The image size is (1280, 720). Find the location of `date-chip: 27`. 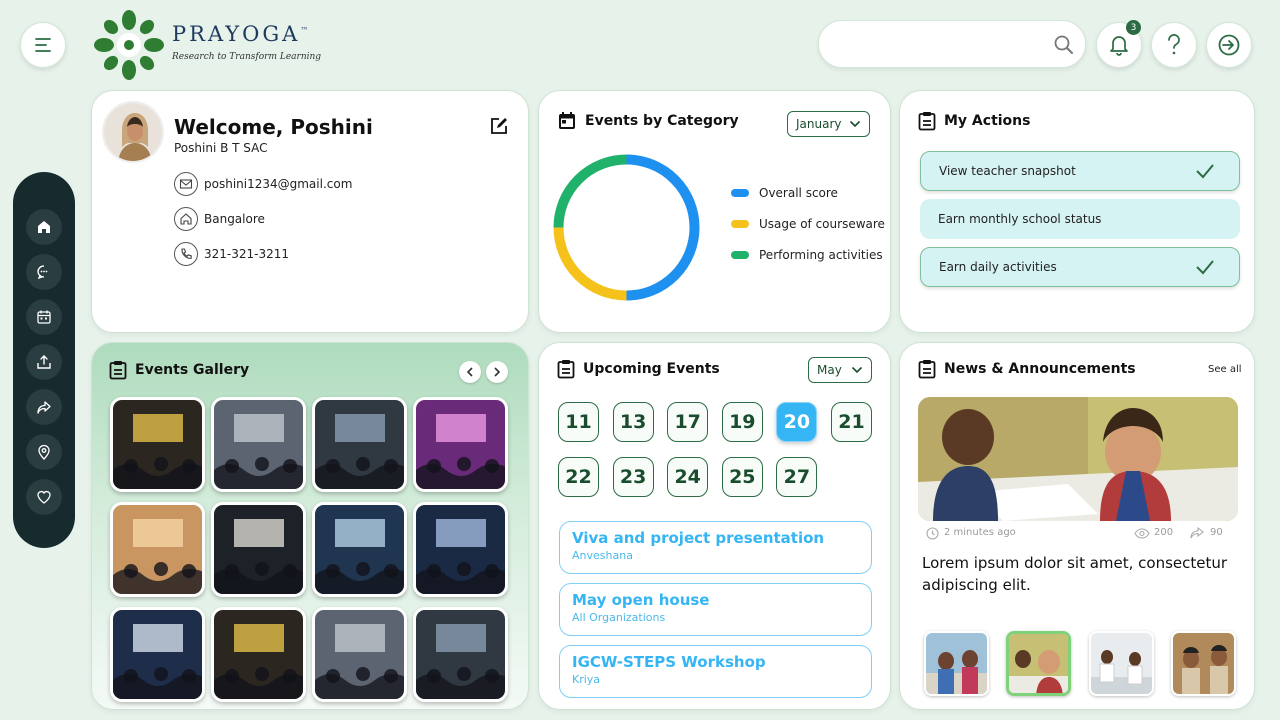

date-chip: 27 is located at coordinates (797, 477).